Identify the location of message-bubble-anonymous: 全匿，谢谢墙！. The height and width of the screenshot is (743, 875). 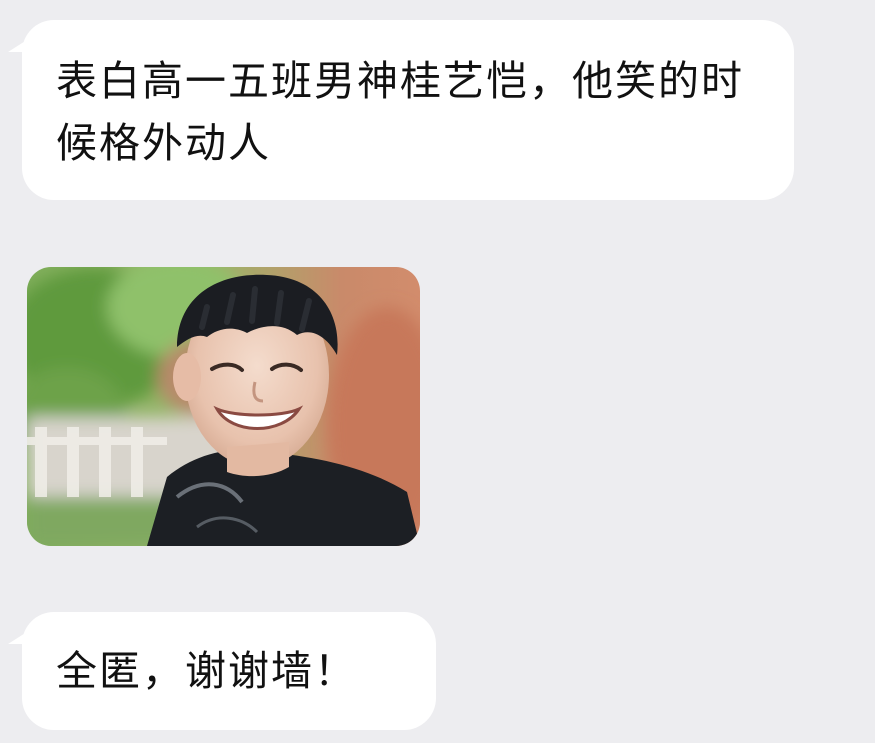
(222, 671).